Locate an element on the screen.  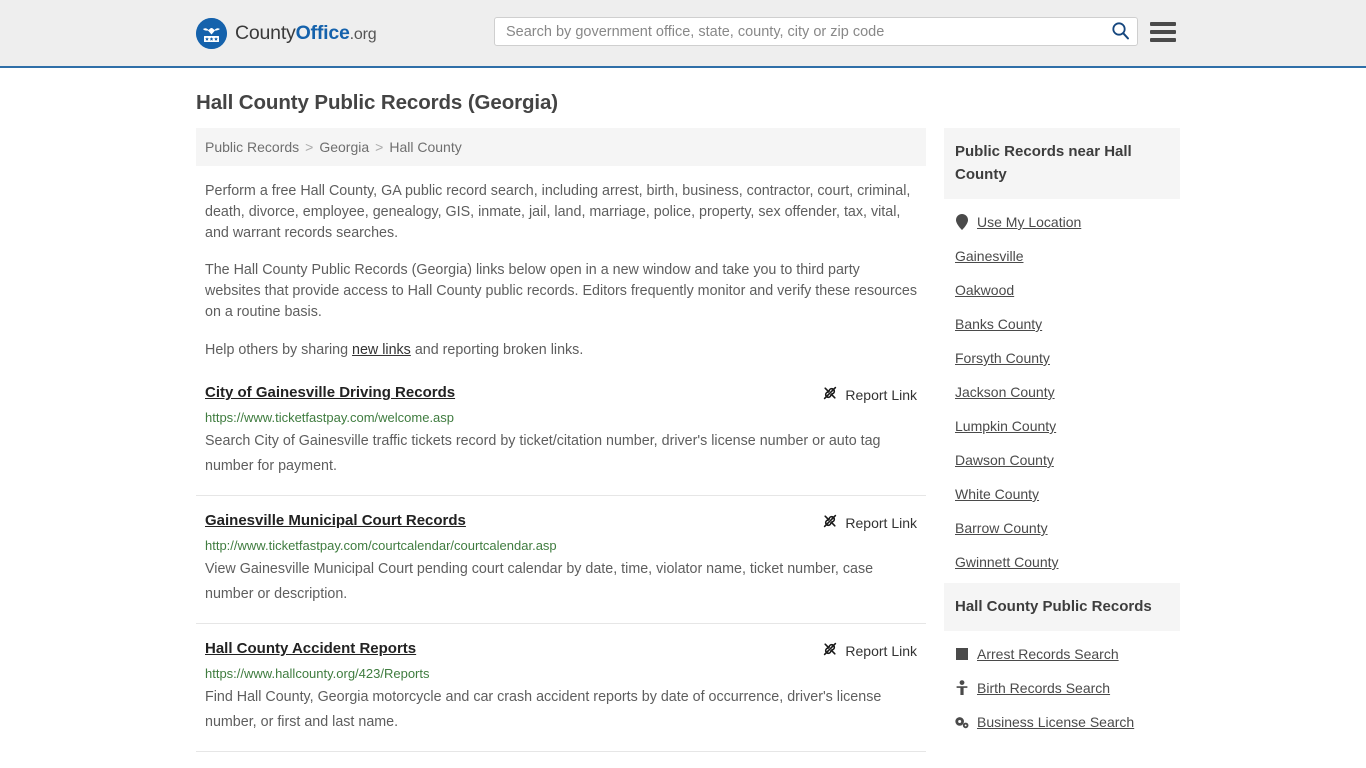
hamburger-menu-button is located at coordinates (1163, 32).